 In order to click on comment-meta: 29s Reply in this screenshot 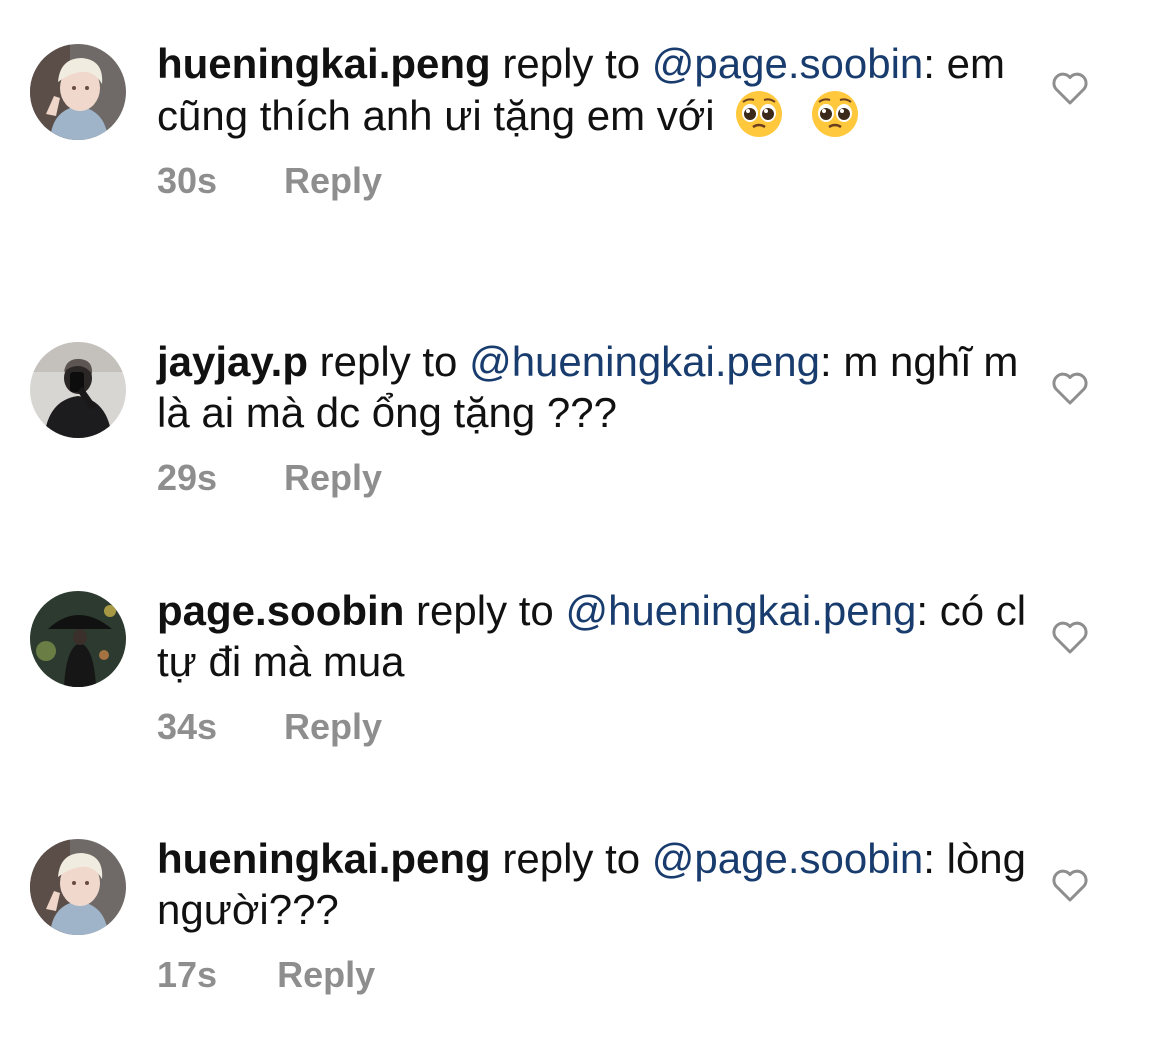, I will do `click(592, 478)`.